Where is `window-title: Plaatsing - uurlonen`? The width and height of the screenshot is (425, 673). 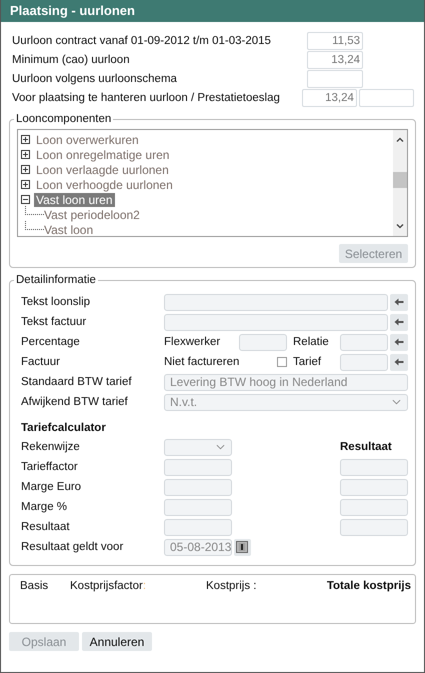
window-title: Plaatsing - uurlonen is located at coordinates (212, 11).